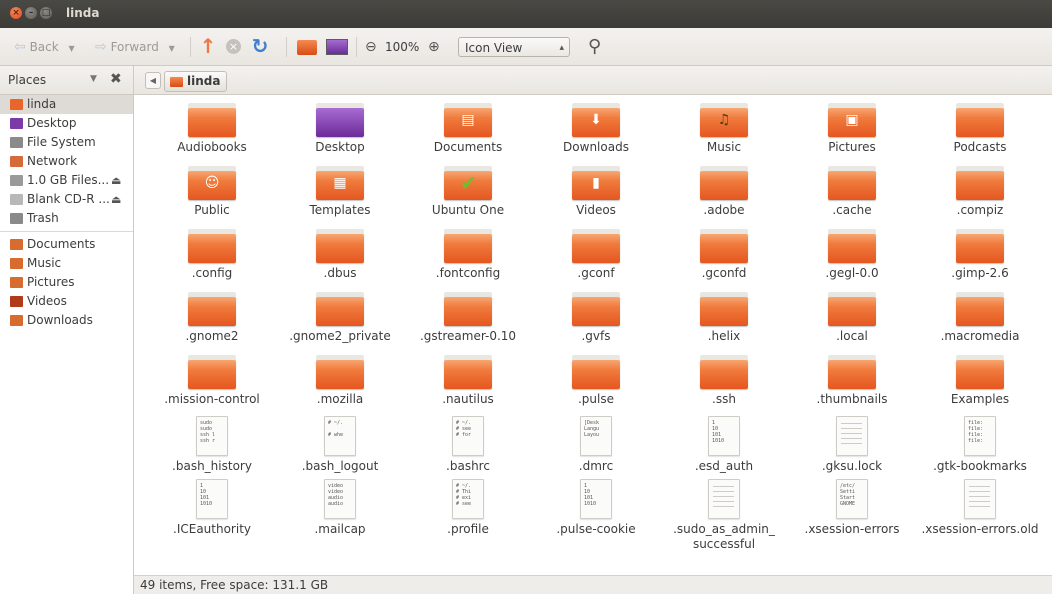 The width and height of the screenshot is (1052, 595). I want to click on sidebar-item-documents: Documents, so click(66, 244).